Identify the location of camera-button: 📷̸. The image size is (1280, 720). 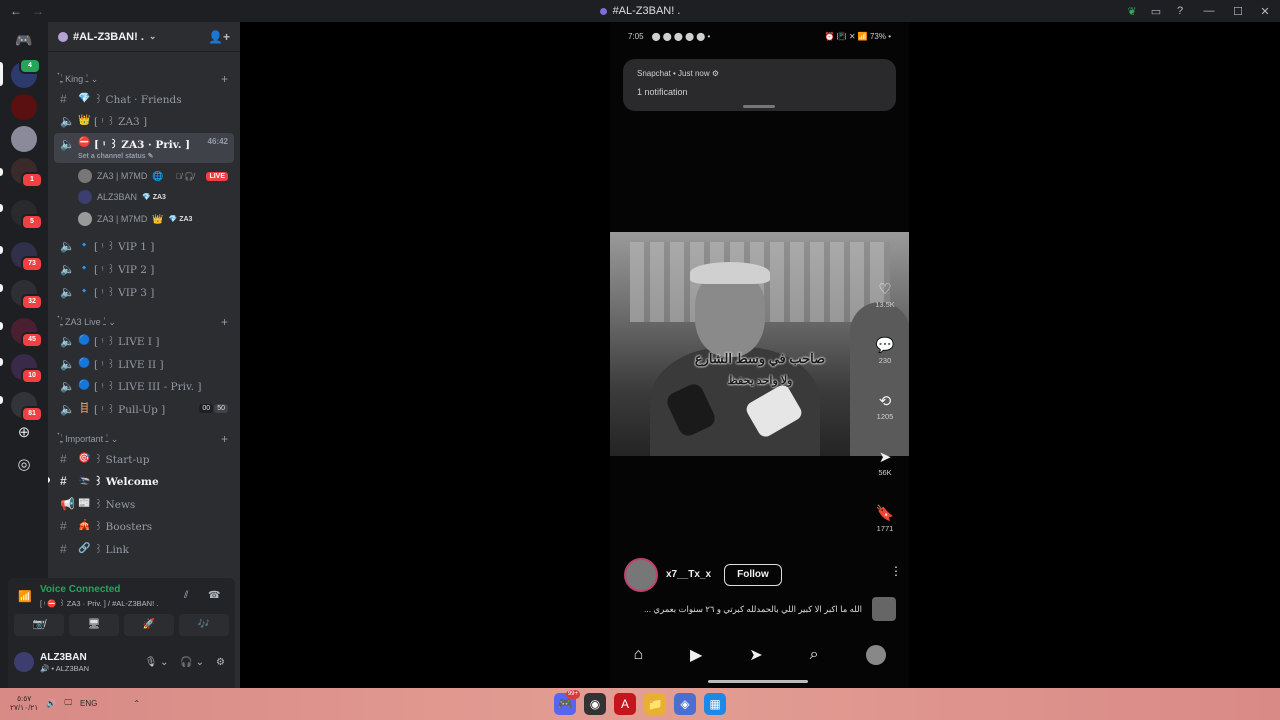
(39, 625).